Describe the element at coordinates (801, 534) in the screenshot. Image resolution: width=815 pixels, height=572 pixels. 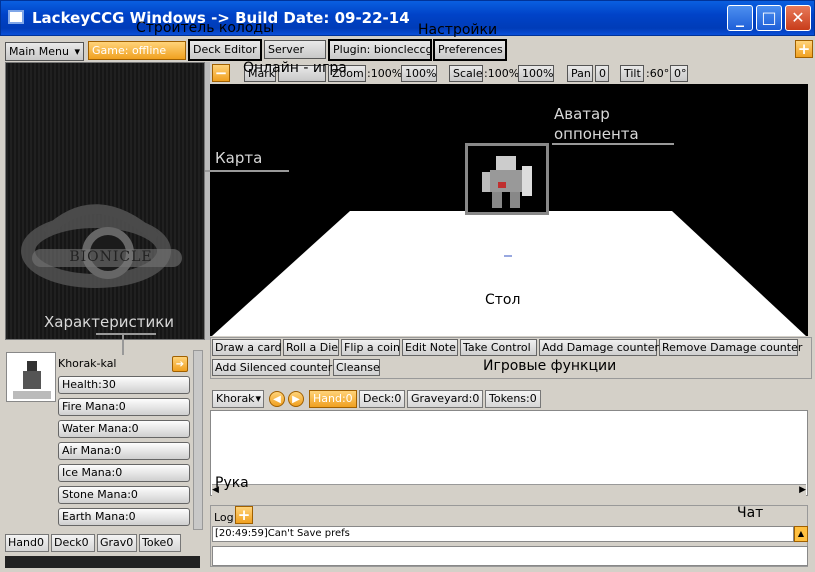
I see `log-scroll-up-icon: ▲` at that location.